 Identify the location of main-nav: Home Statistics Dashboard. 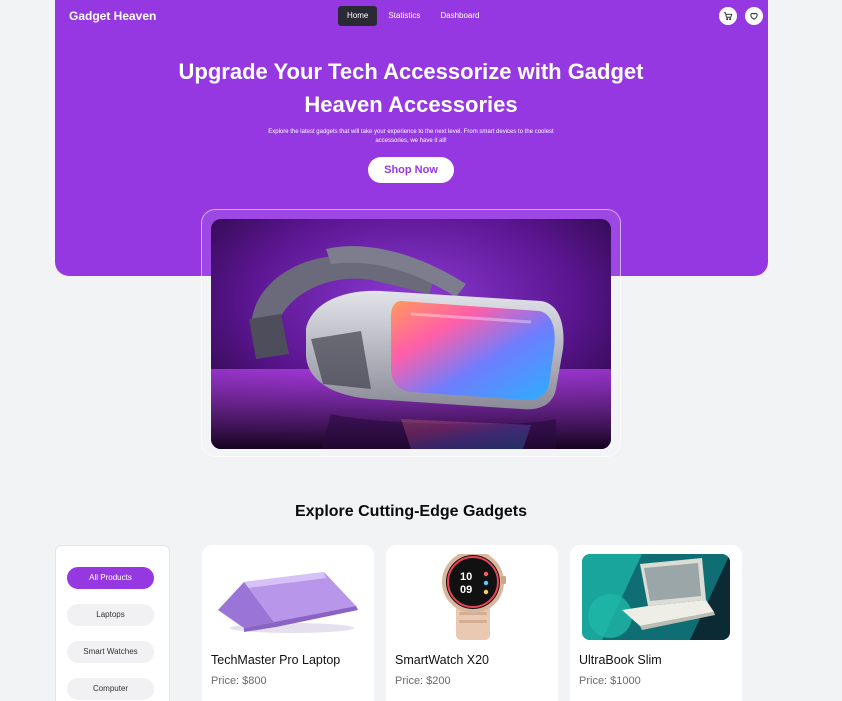
(413, 16).